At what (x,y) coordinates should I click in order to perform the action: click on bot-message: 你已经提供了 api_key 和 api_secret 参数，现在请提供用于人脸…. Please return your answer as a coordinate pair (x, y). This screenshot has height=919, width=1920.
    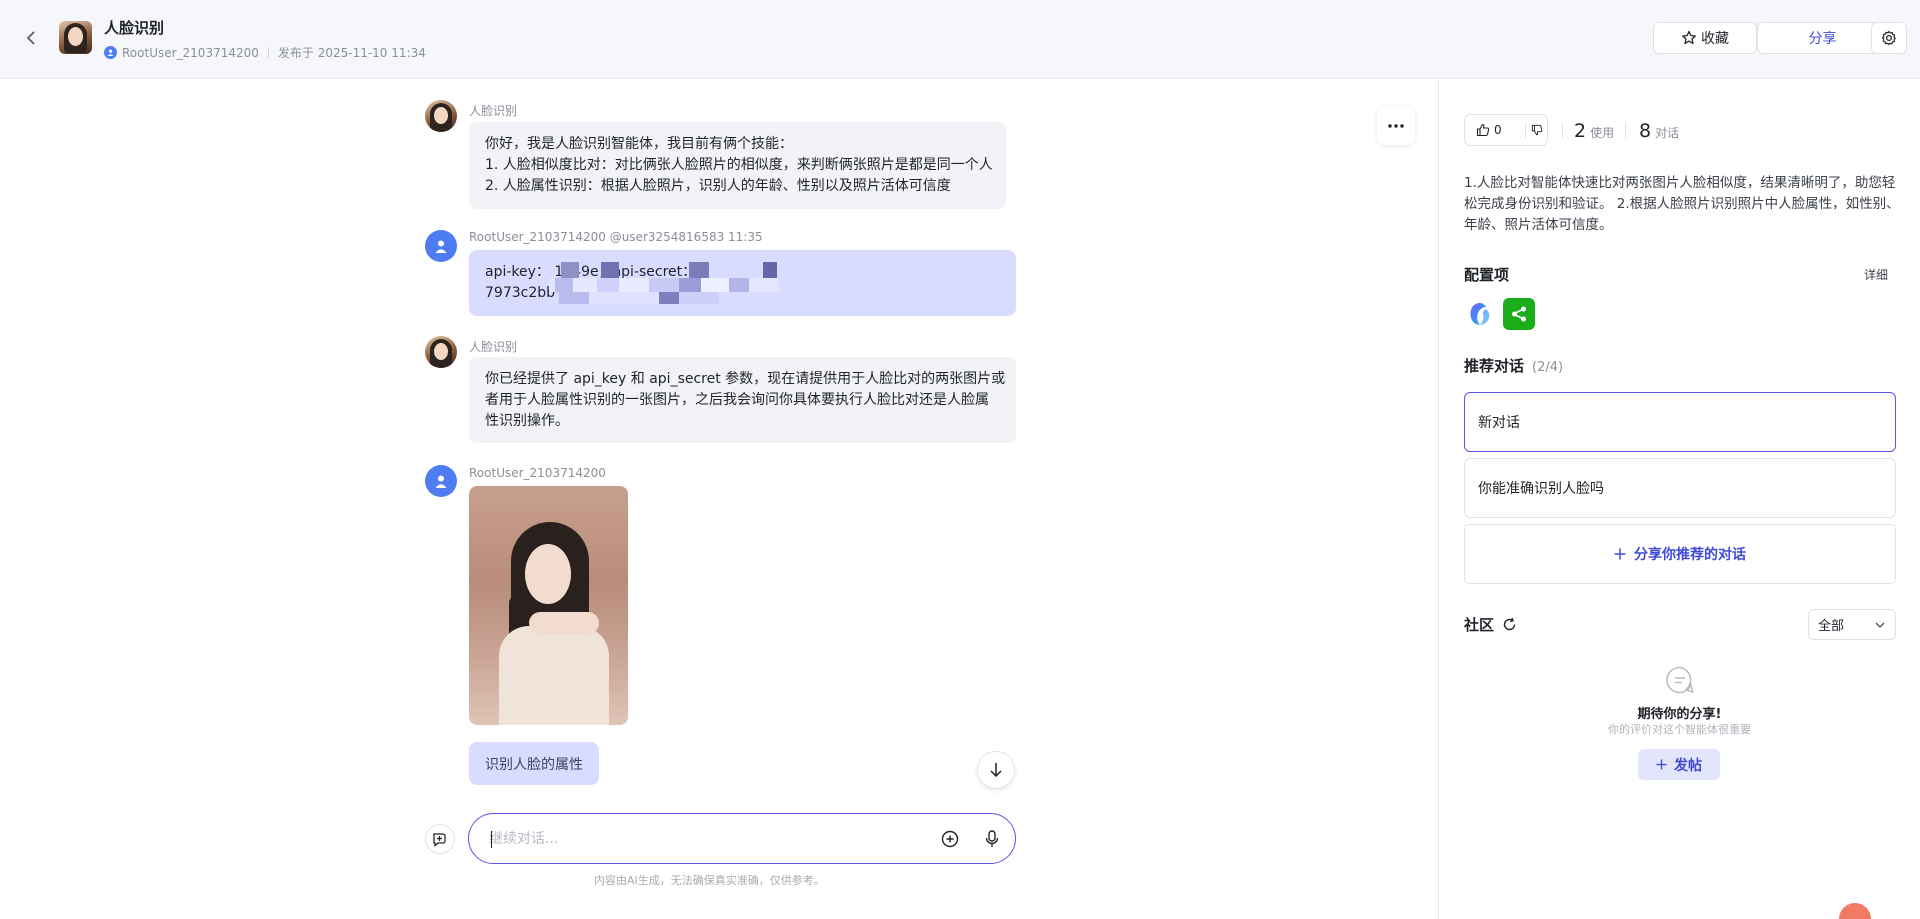
    Looking at the image, I should click on (742, 400).